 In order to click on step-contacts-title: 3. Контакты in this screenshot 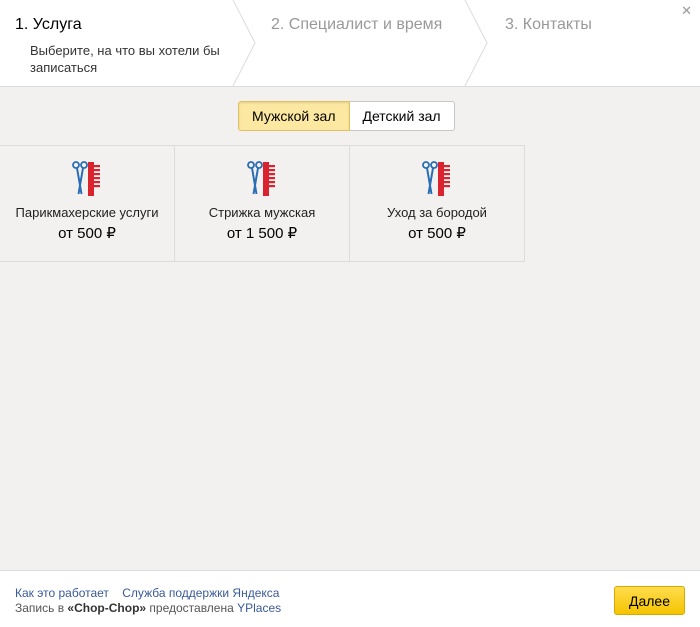, I will do `click(548, 24)`.